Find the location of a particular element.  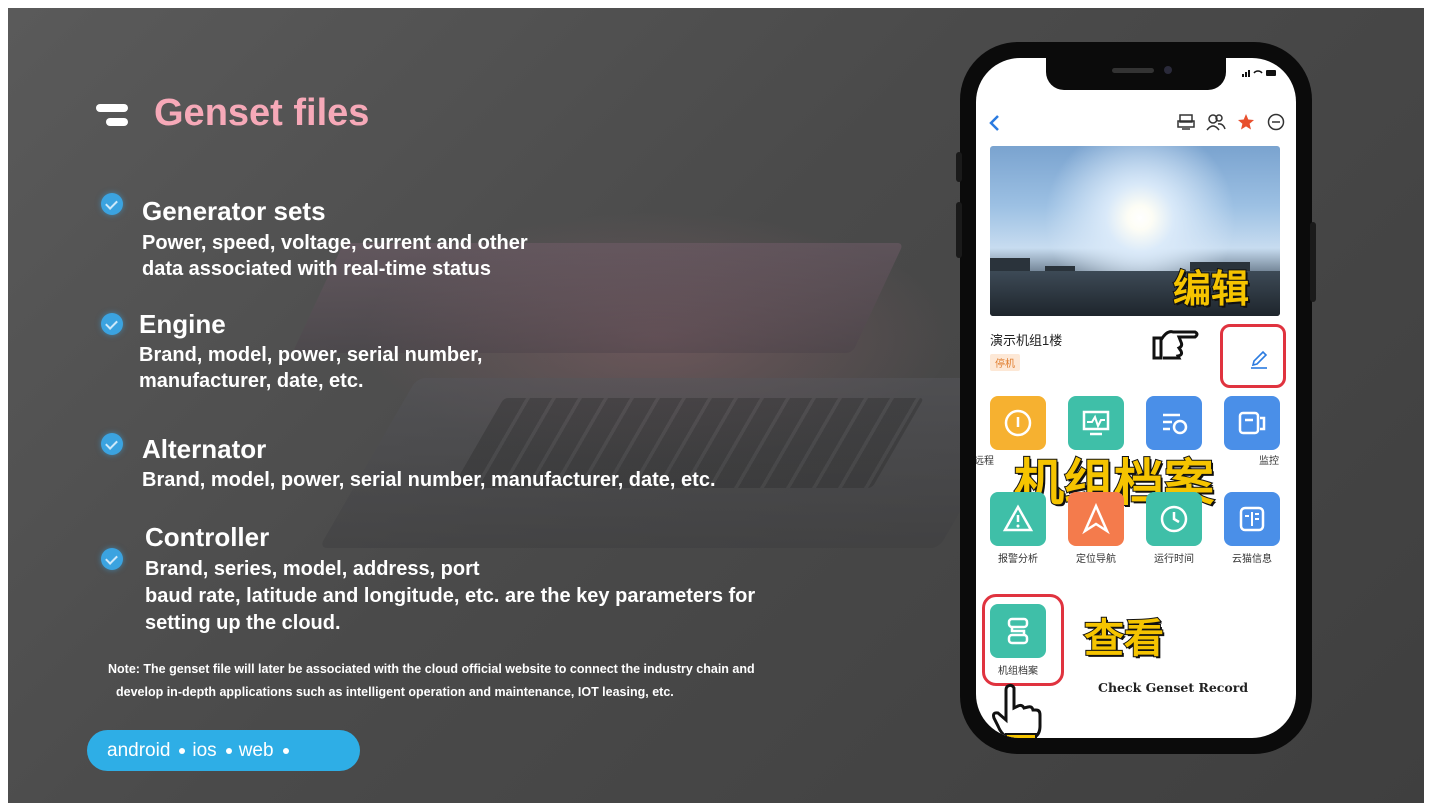

list-clock-tile is located at coordinates (1174, 423).